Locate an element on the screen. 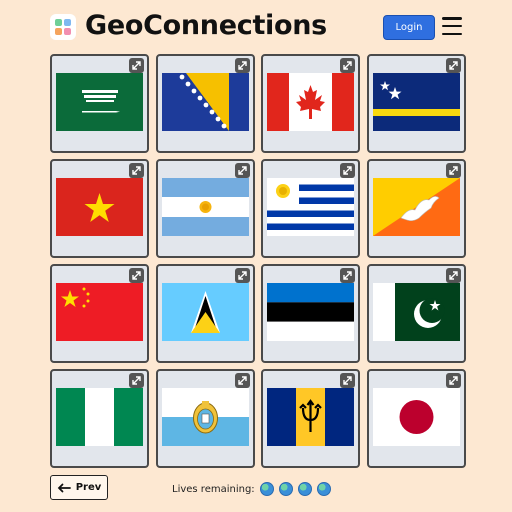 The image size is (512, 512). header: GeoConnections Login is located at coordinates (256, 25).